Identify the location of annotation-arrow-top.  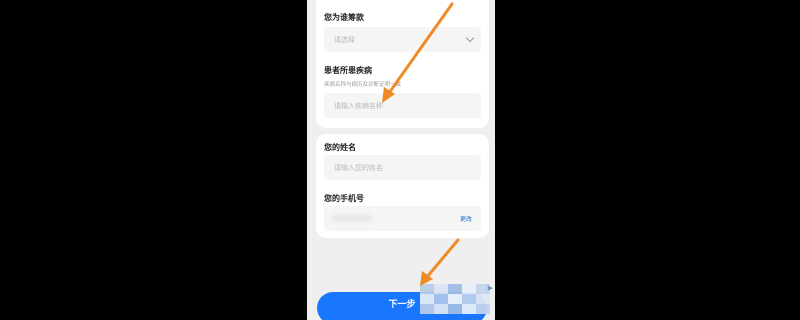
(418, 52).